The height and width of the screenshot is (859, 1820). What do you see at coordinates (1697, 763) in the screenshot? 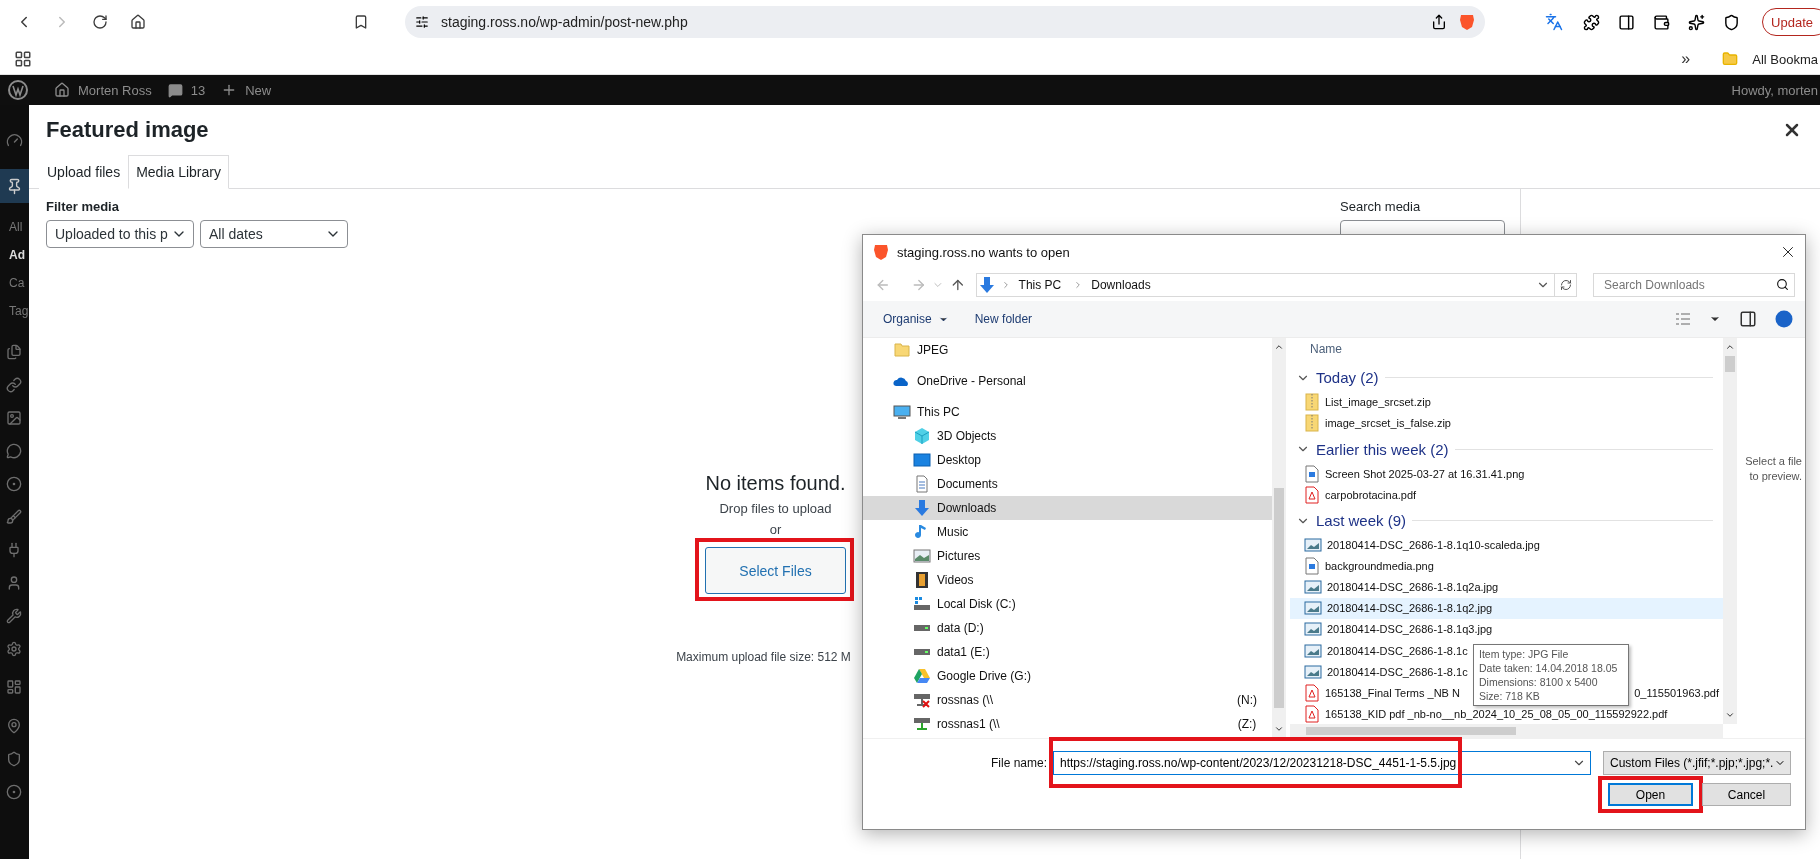
I see `file-type-select: Custom Files (*.jfif;*.pjp;*.jpg;*.` at bounding box center [1697, 763].